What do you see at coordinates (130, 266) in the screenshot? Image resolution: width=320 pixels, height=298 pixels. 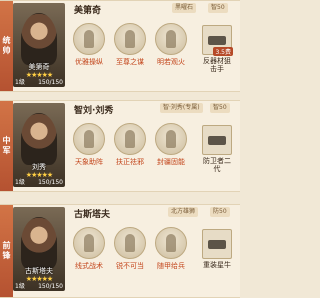 I see `skill-name: 锐不可当` at bounding box center [130, 266].